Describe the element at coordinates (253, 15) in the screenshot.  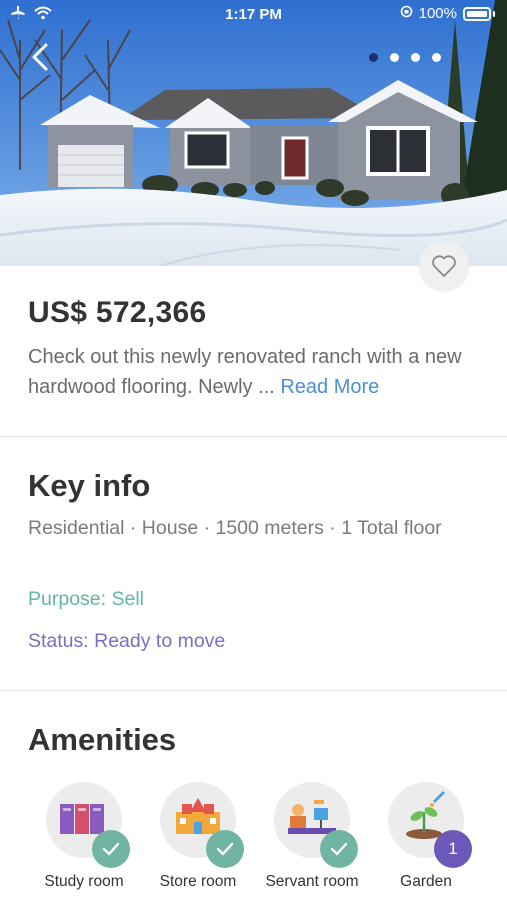
I see `status-bar: 1:17 PM 100%` at that location.